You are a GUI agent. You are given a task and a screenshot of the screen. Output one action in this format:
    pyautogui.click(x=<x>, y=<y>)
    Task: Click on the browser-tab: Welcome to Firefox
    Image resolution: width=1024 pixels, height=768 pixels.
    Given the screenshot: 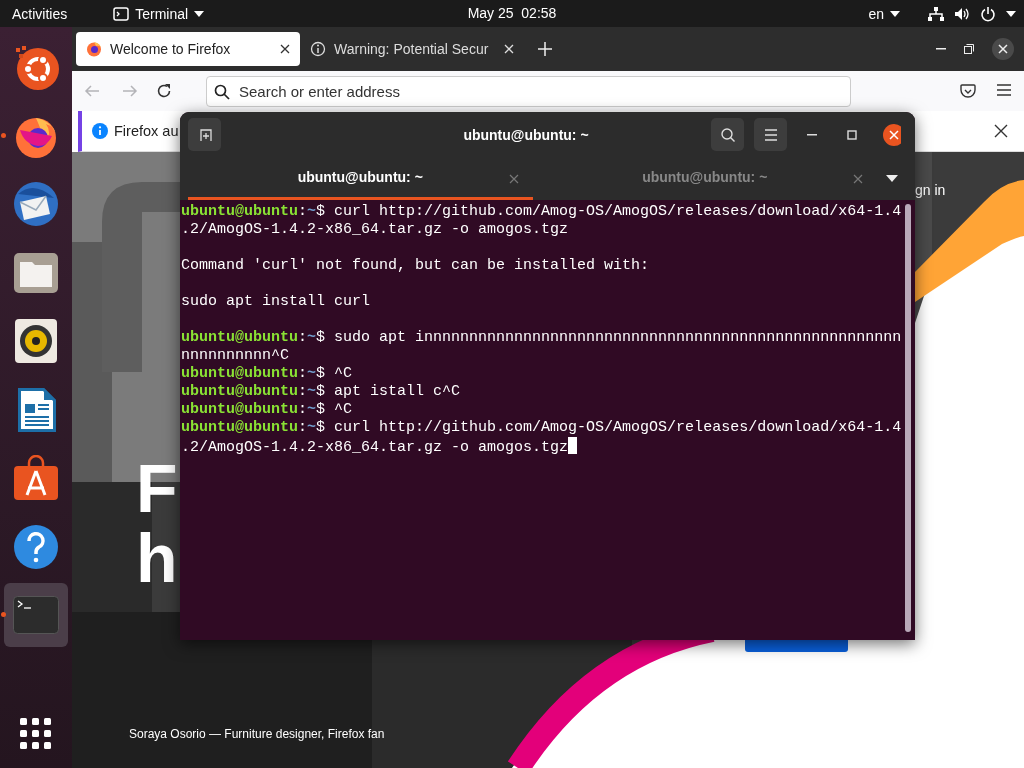 What is the action you would take?
    pyautogui.click(x=188, y=49)
    